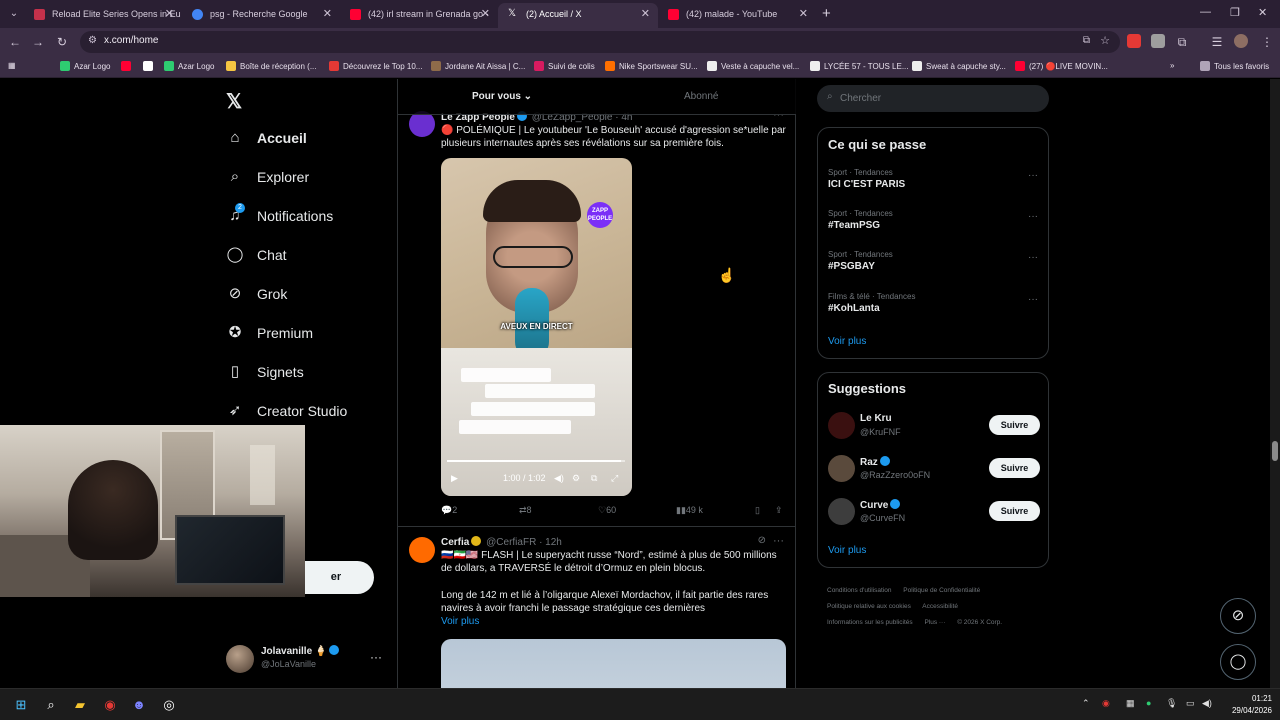 Image resolution: width=1280 pixels, height=720 pixels. What do you see at coordinates (689, 510) in the screenshot?
I see `views-button: ▮▮ 49 k` at bounding box center [689, 510].